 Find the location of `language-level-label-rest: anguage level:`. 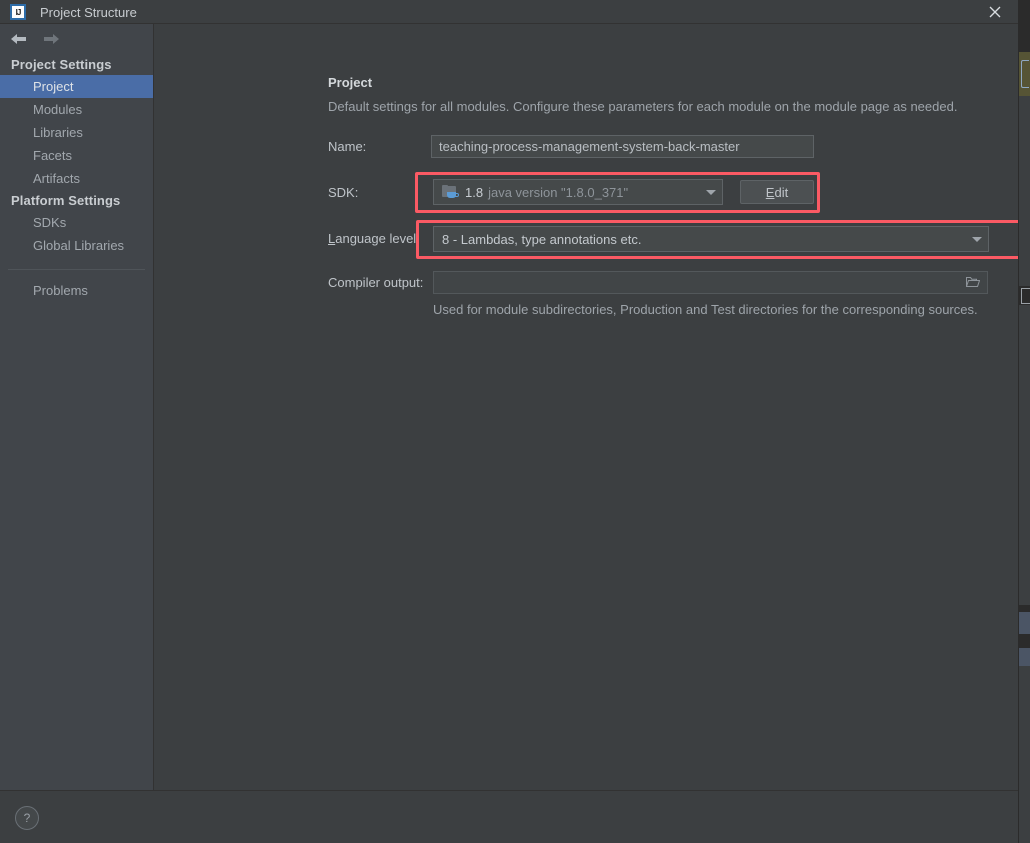

language-level-label-rest: anguage level: is located at coordinates (377, 238).